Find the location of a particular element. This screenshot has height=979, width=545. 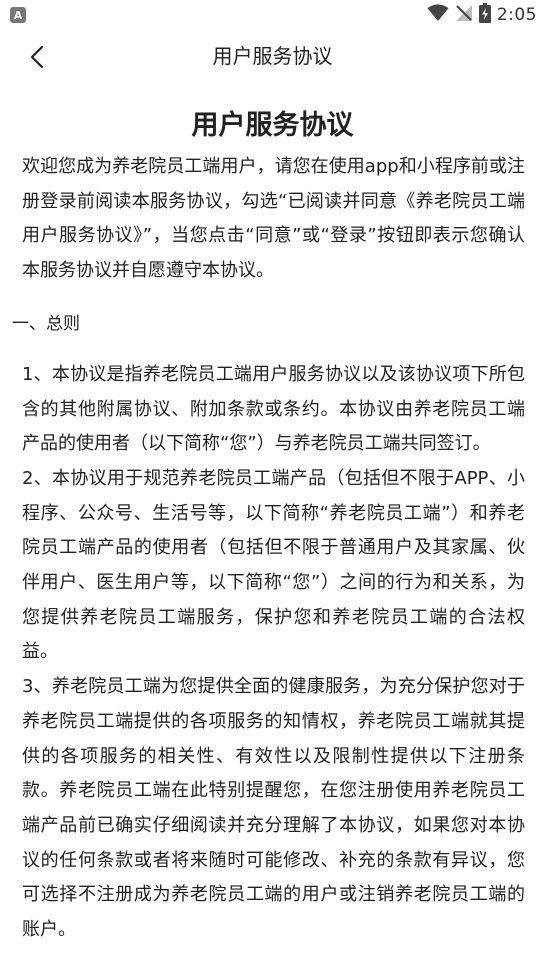

status-right: 2:05 is located at coordinates (482, 15).